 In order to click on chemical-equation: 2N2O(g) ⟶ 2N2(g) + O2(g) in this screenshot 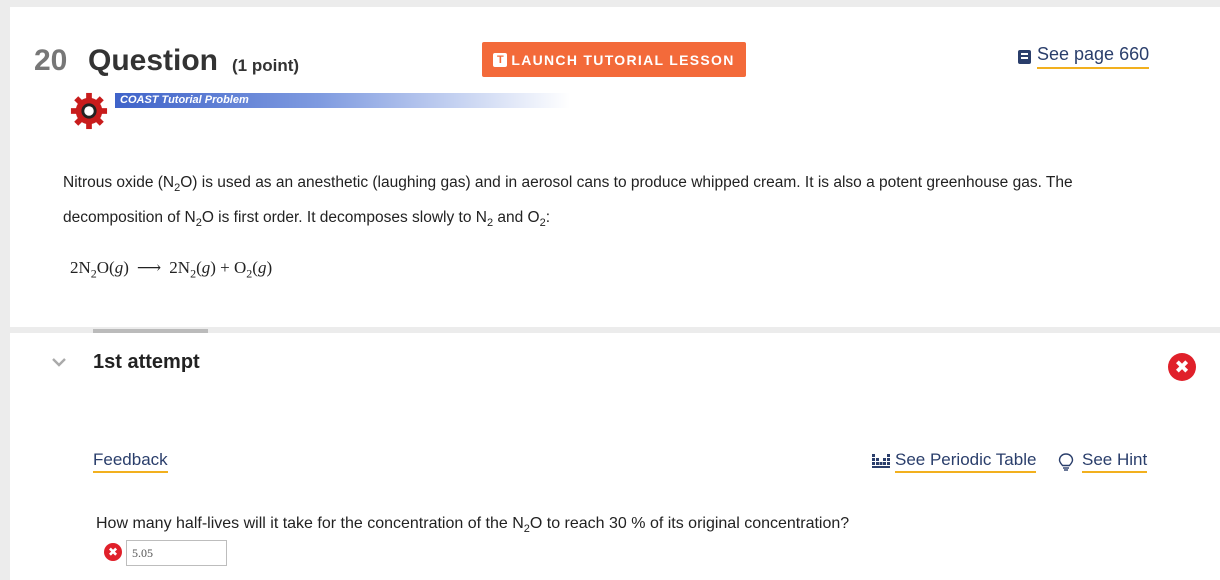, I will do `click(171, 269)`.